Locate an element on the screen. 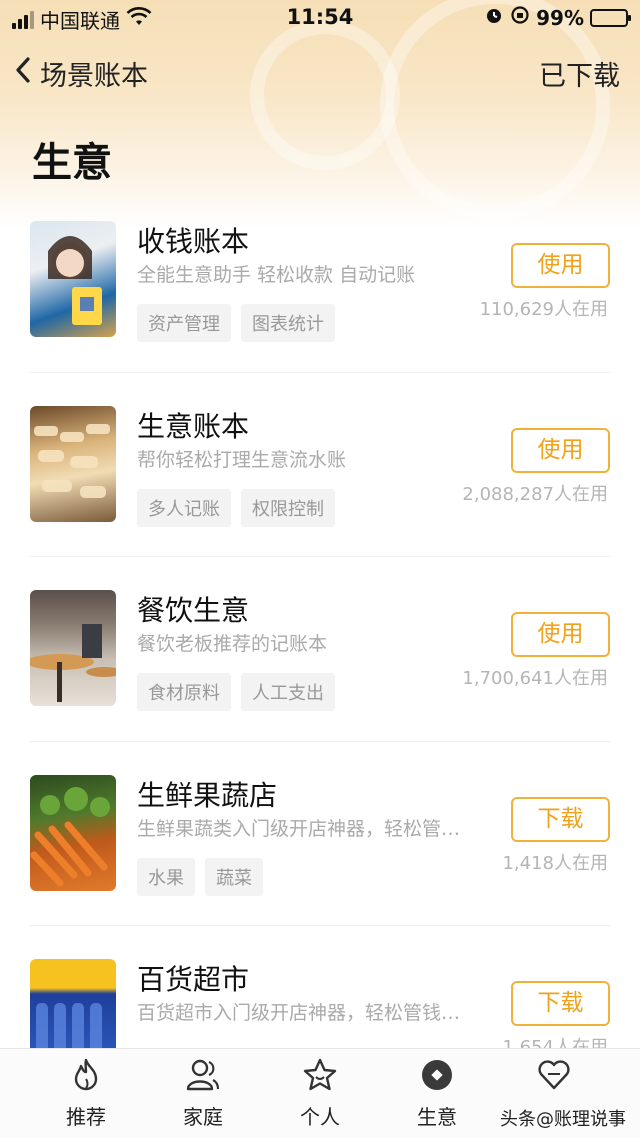  tab-personal: 个人 is located at coordinates (320, 1093).